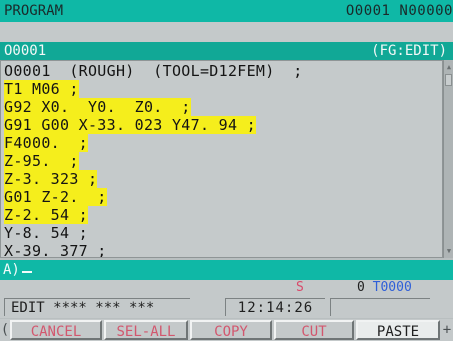 Image resolution: width=453 pixels, height=341 pixels. What do you see at coordinates (34, 11) in the screenshot?
I see `screen-title: PROGRAM` at bounding box center [34, 11].